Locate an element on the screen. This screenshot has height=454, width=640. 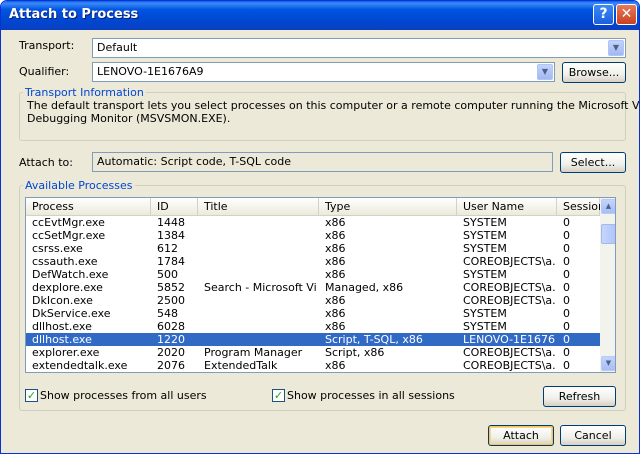
column-header-id: ID is located at coordinates (174, 207).